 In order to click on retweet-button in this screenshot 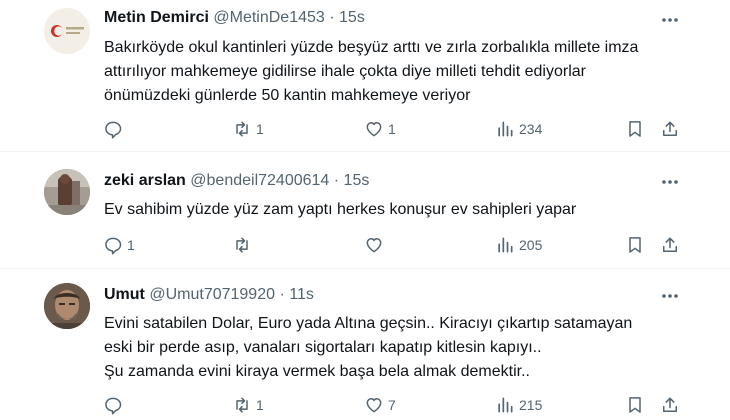, I will do `click(244, 245)`.